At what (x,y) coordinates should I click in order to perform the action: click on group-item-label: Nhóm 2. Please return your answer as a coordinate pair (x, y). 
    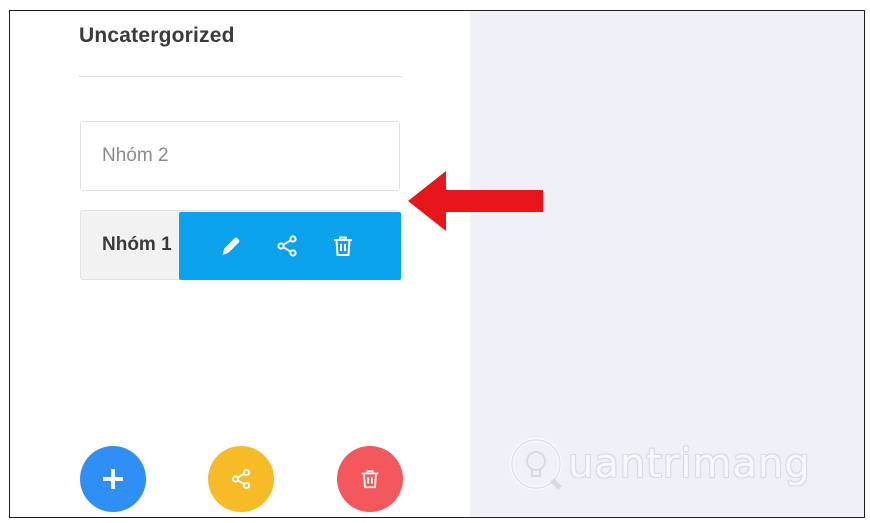
    Looking at the image, I should click on (135, 155).